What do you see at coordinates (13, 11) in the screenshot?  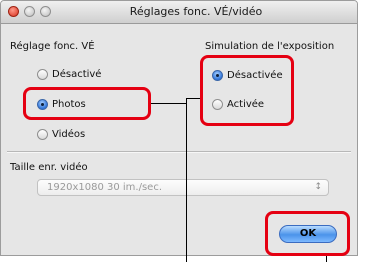 I see `close-window-icon` at bounding box center [13, 11].